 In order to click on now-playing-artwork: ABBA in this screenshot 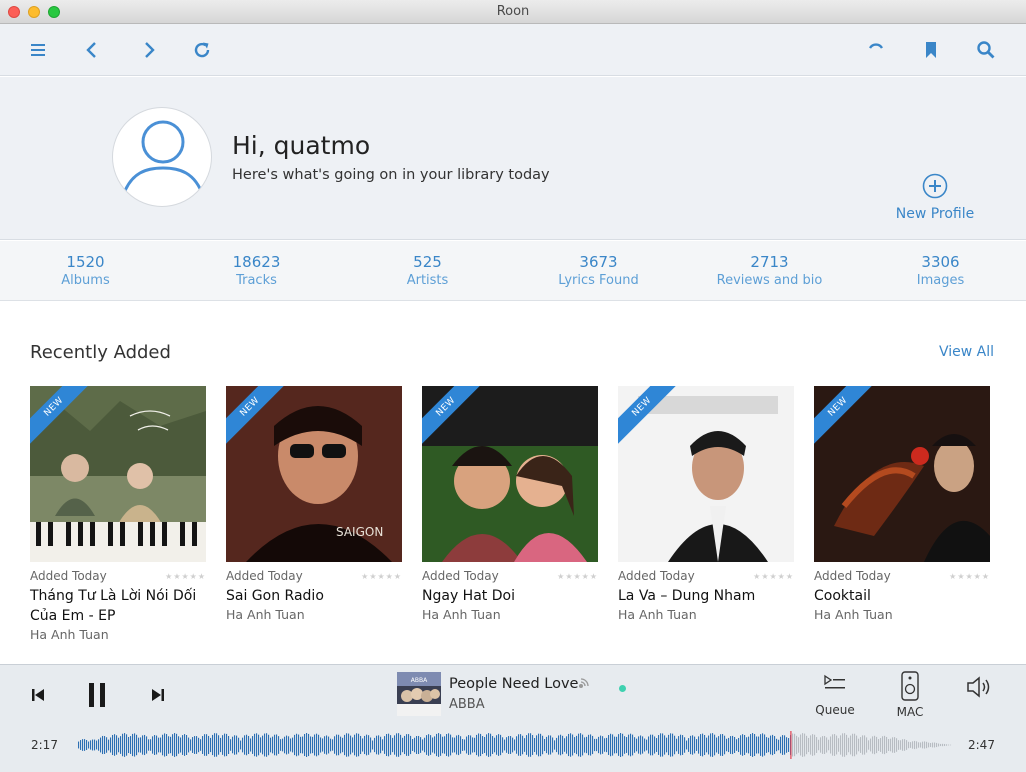, I will do `click(419, 694)`.